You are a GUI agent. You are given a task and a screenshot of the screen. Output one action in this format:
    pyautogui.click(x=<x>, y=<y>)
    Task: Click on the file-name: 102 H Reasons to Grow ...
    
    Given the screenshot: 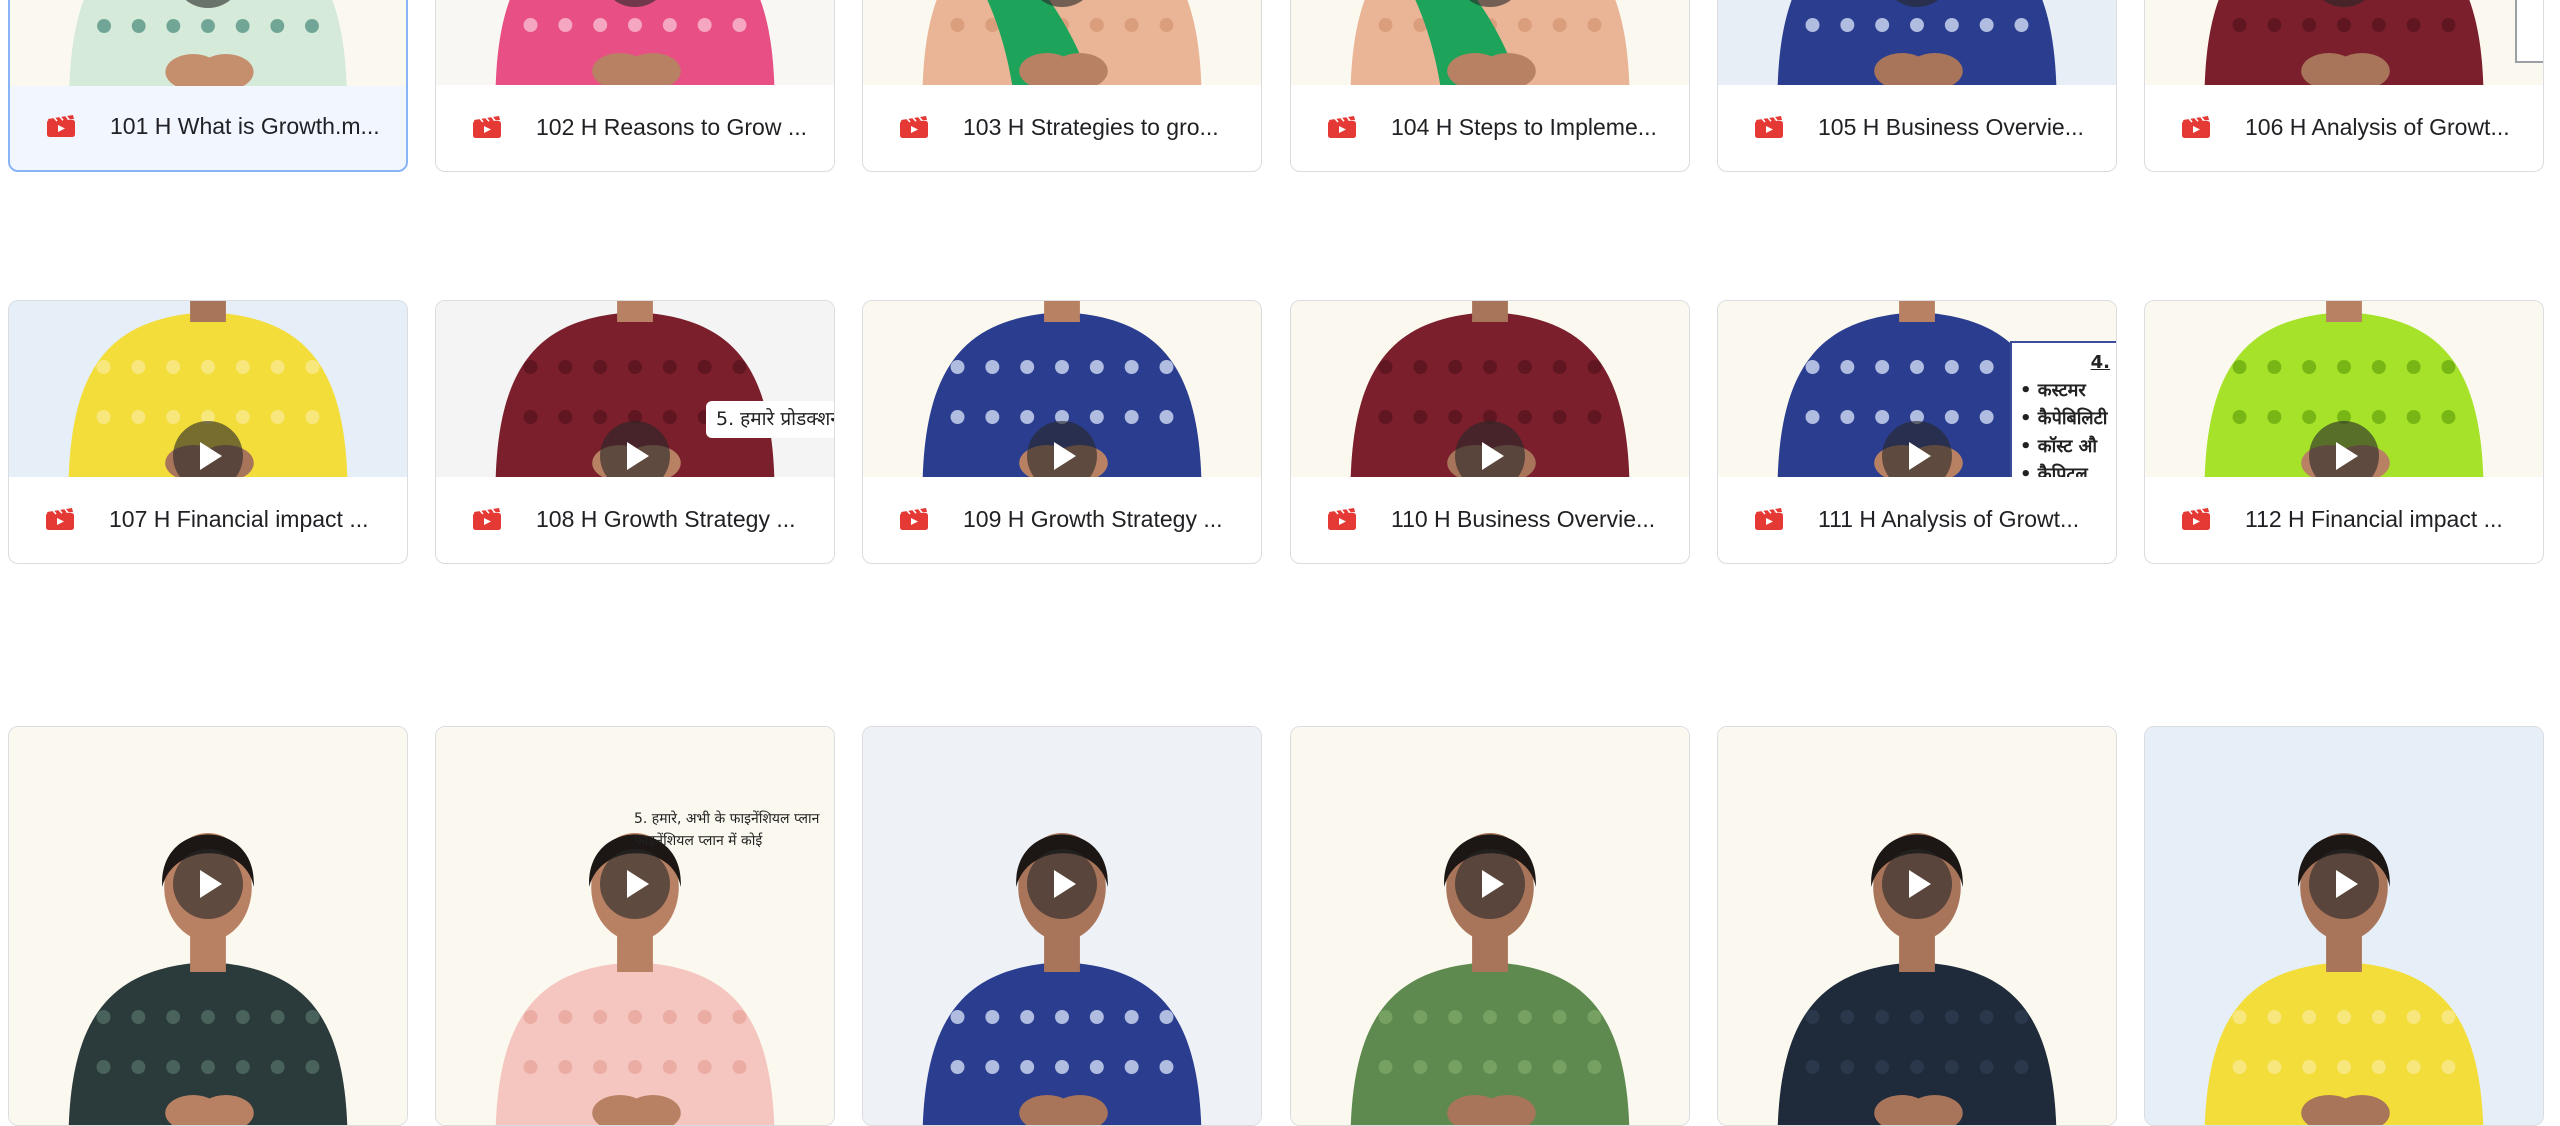 What is the action you would take?
    pyautogui.click(x=672, y=126)
    